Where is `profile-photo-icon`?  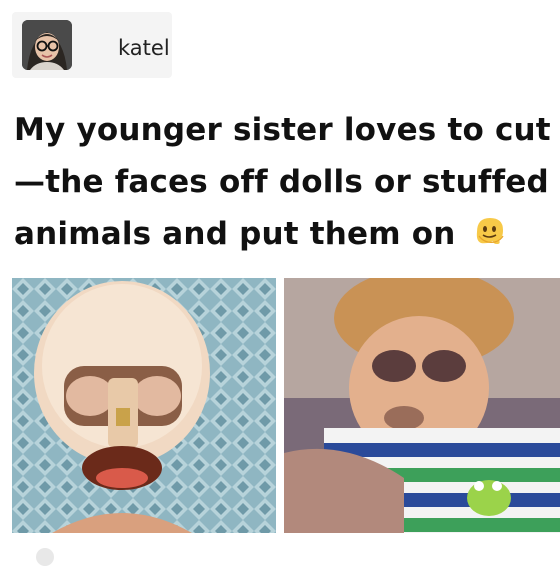 profile-photo-icon is located at coordinates (47, 45).